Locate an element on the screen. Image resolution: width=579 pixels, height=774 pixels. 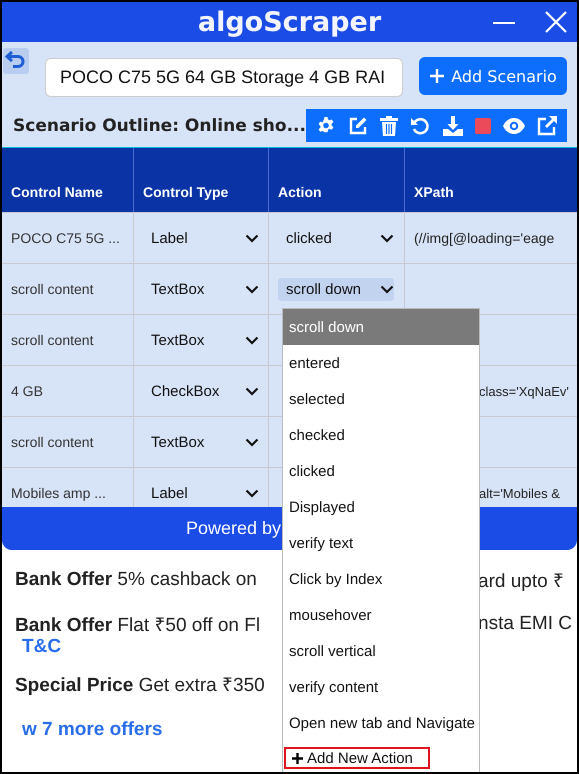
action-dropdown: clicked is located at coordinates (336, 238).